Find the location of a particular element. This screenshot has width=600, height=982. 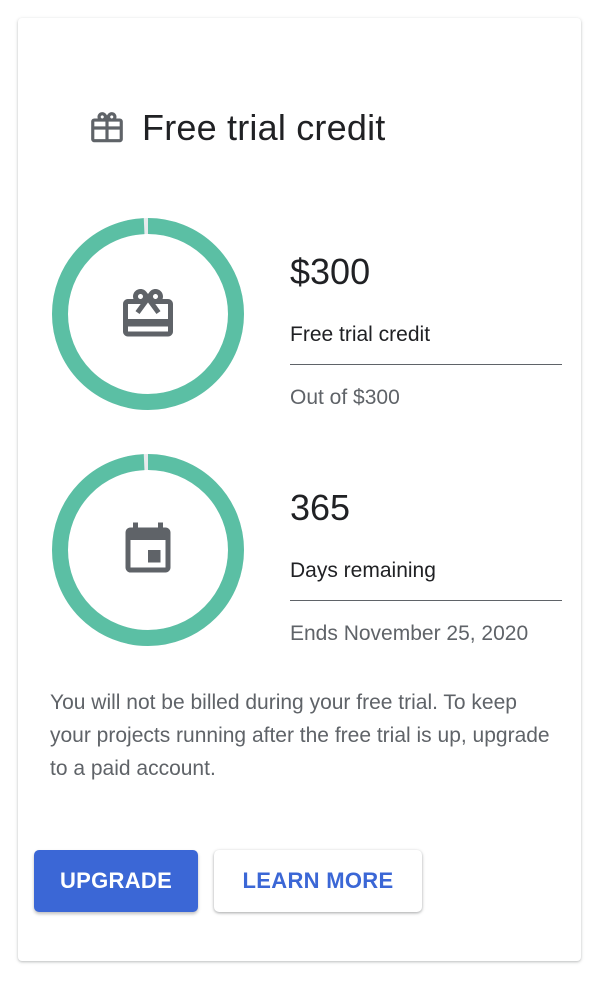

credit-info: $300 Free trial credit Out of $300 is located at coordinates (426, 329).